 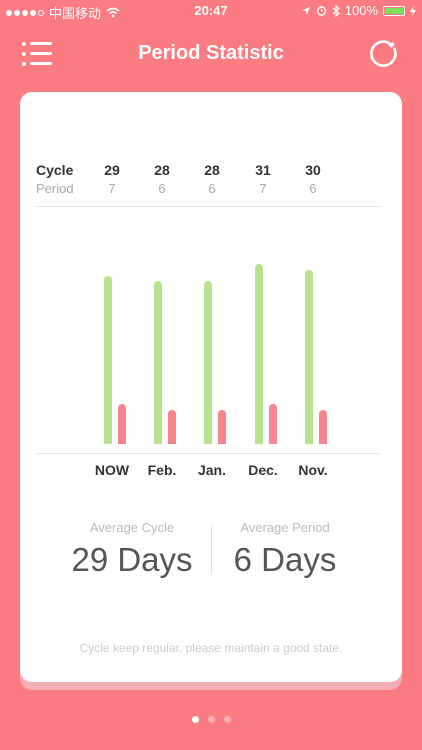 What do you see at coordinates (209, 206) in the screenshot?
I see `table-divider` at bounding box center [209, 206].